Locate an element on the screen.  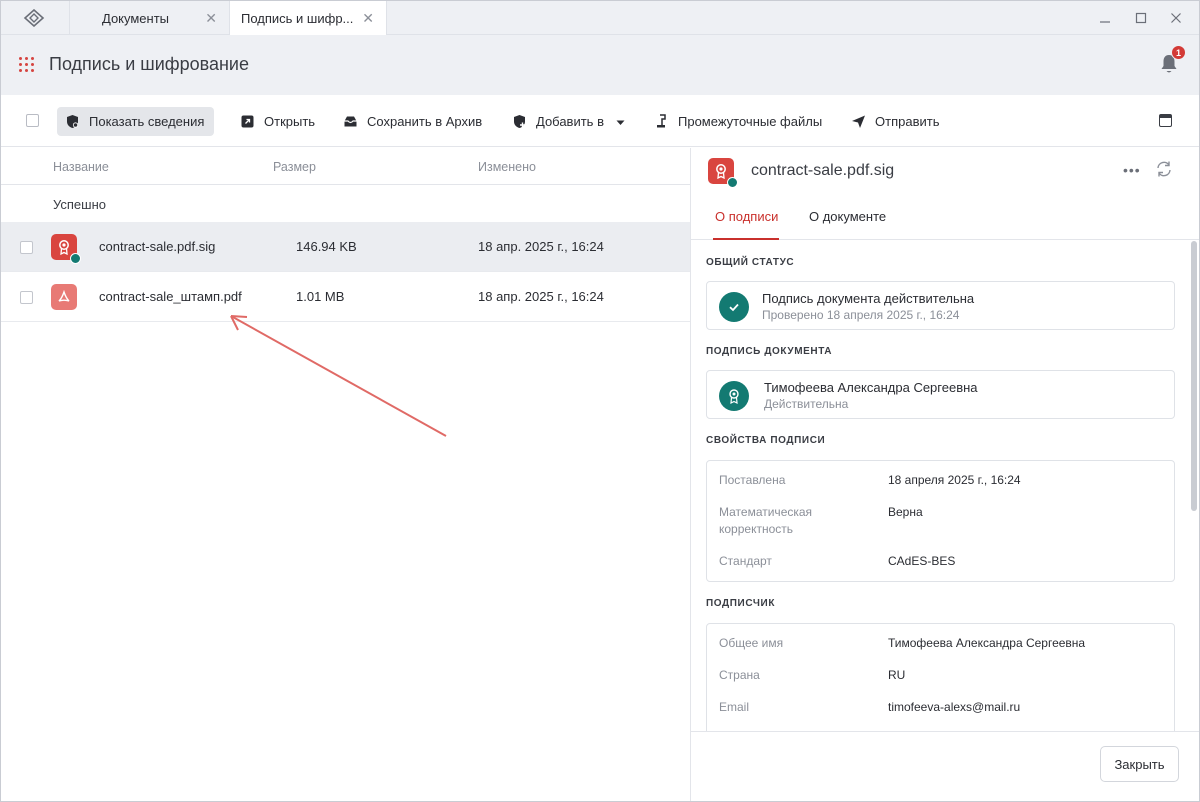
add-to-dropdown: Добавить в is located at coordinates (569, 121).